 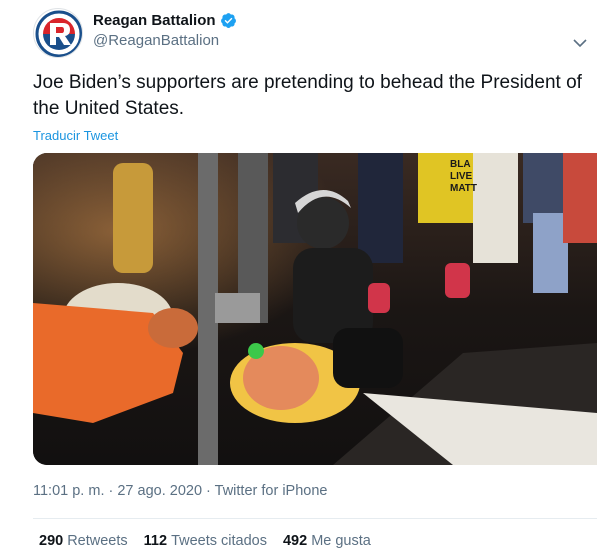 What do you see at coordinates (117, 491) in the screenshot?
I see `tweet-timestamp: 11:01 p. m. · 27 ago. 2020` at bounding box center [117, 491].